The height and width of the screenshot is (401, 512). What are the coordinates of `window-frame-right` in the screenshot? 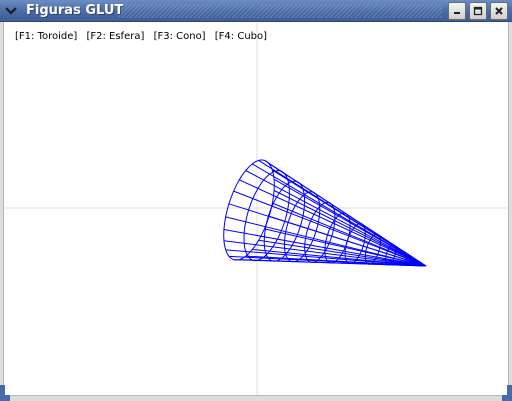 It's located at (510, 208).